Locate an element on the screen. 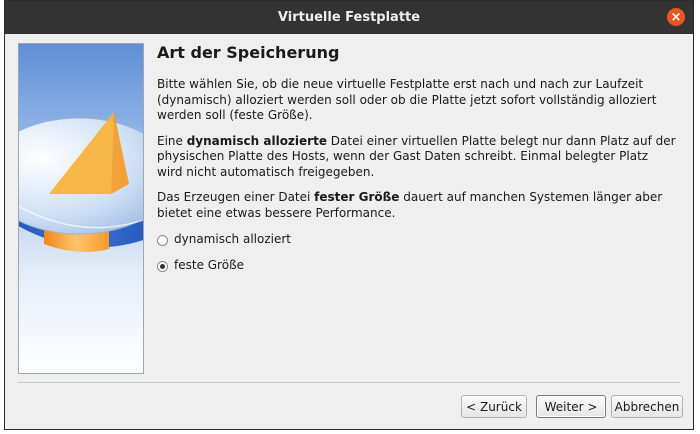 The height and width of the screenshot is (434, 700). option-dynamic-label: dynamisch alloziert is located at coordinates (232, 240).